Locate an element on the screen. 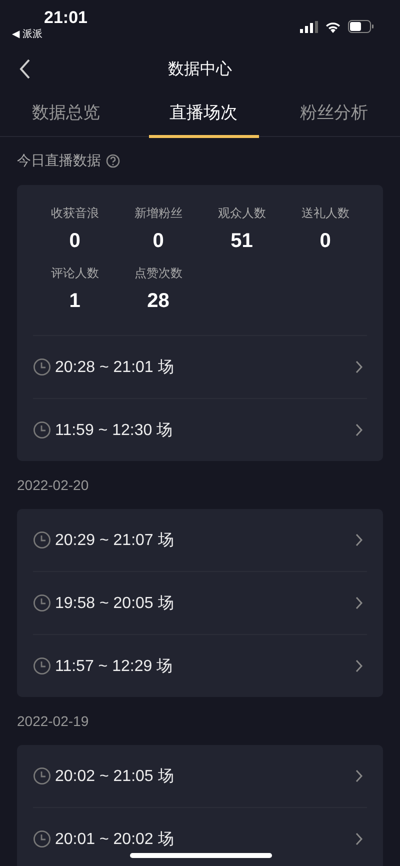  session-row: 11:59 ~ 12:30 场 is located at coordinates (200, 430).